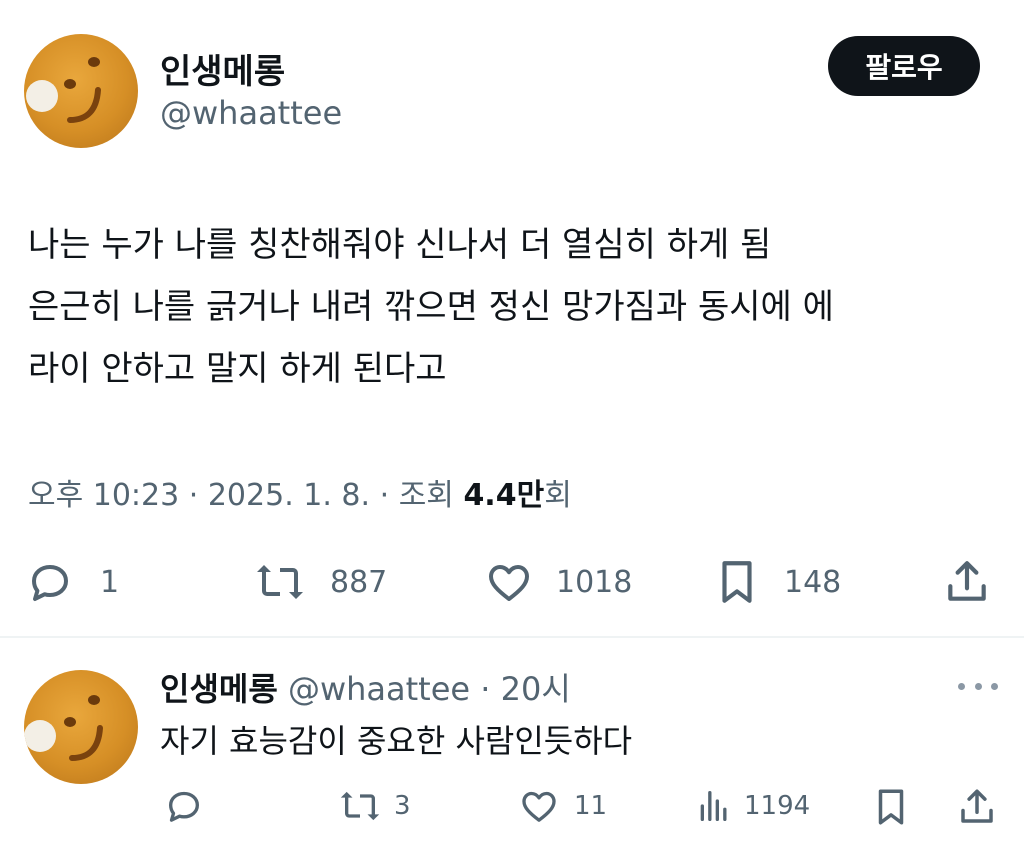 The width and height of the screenshot is (1024, 846). I want to click on reply-age: 20시, so click(536, 689).